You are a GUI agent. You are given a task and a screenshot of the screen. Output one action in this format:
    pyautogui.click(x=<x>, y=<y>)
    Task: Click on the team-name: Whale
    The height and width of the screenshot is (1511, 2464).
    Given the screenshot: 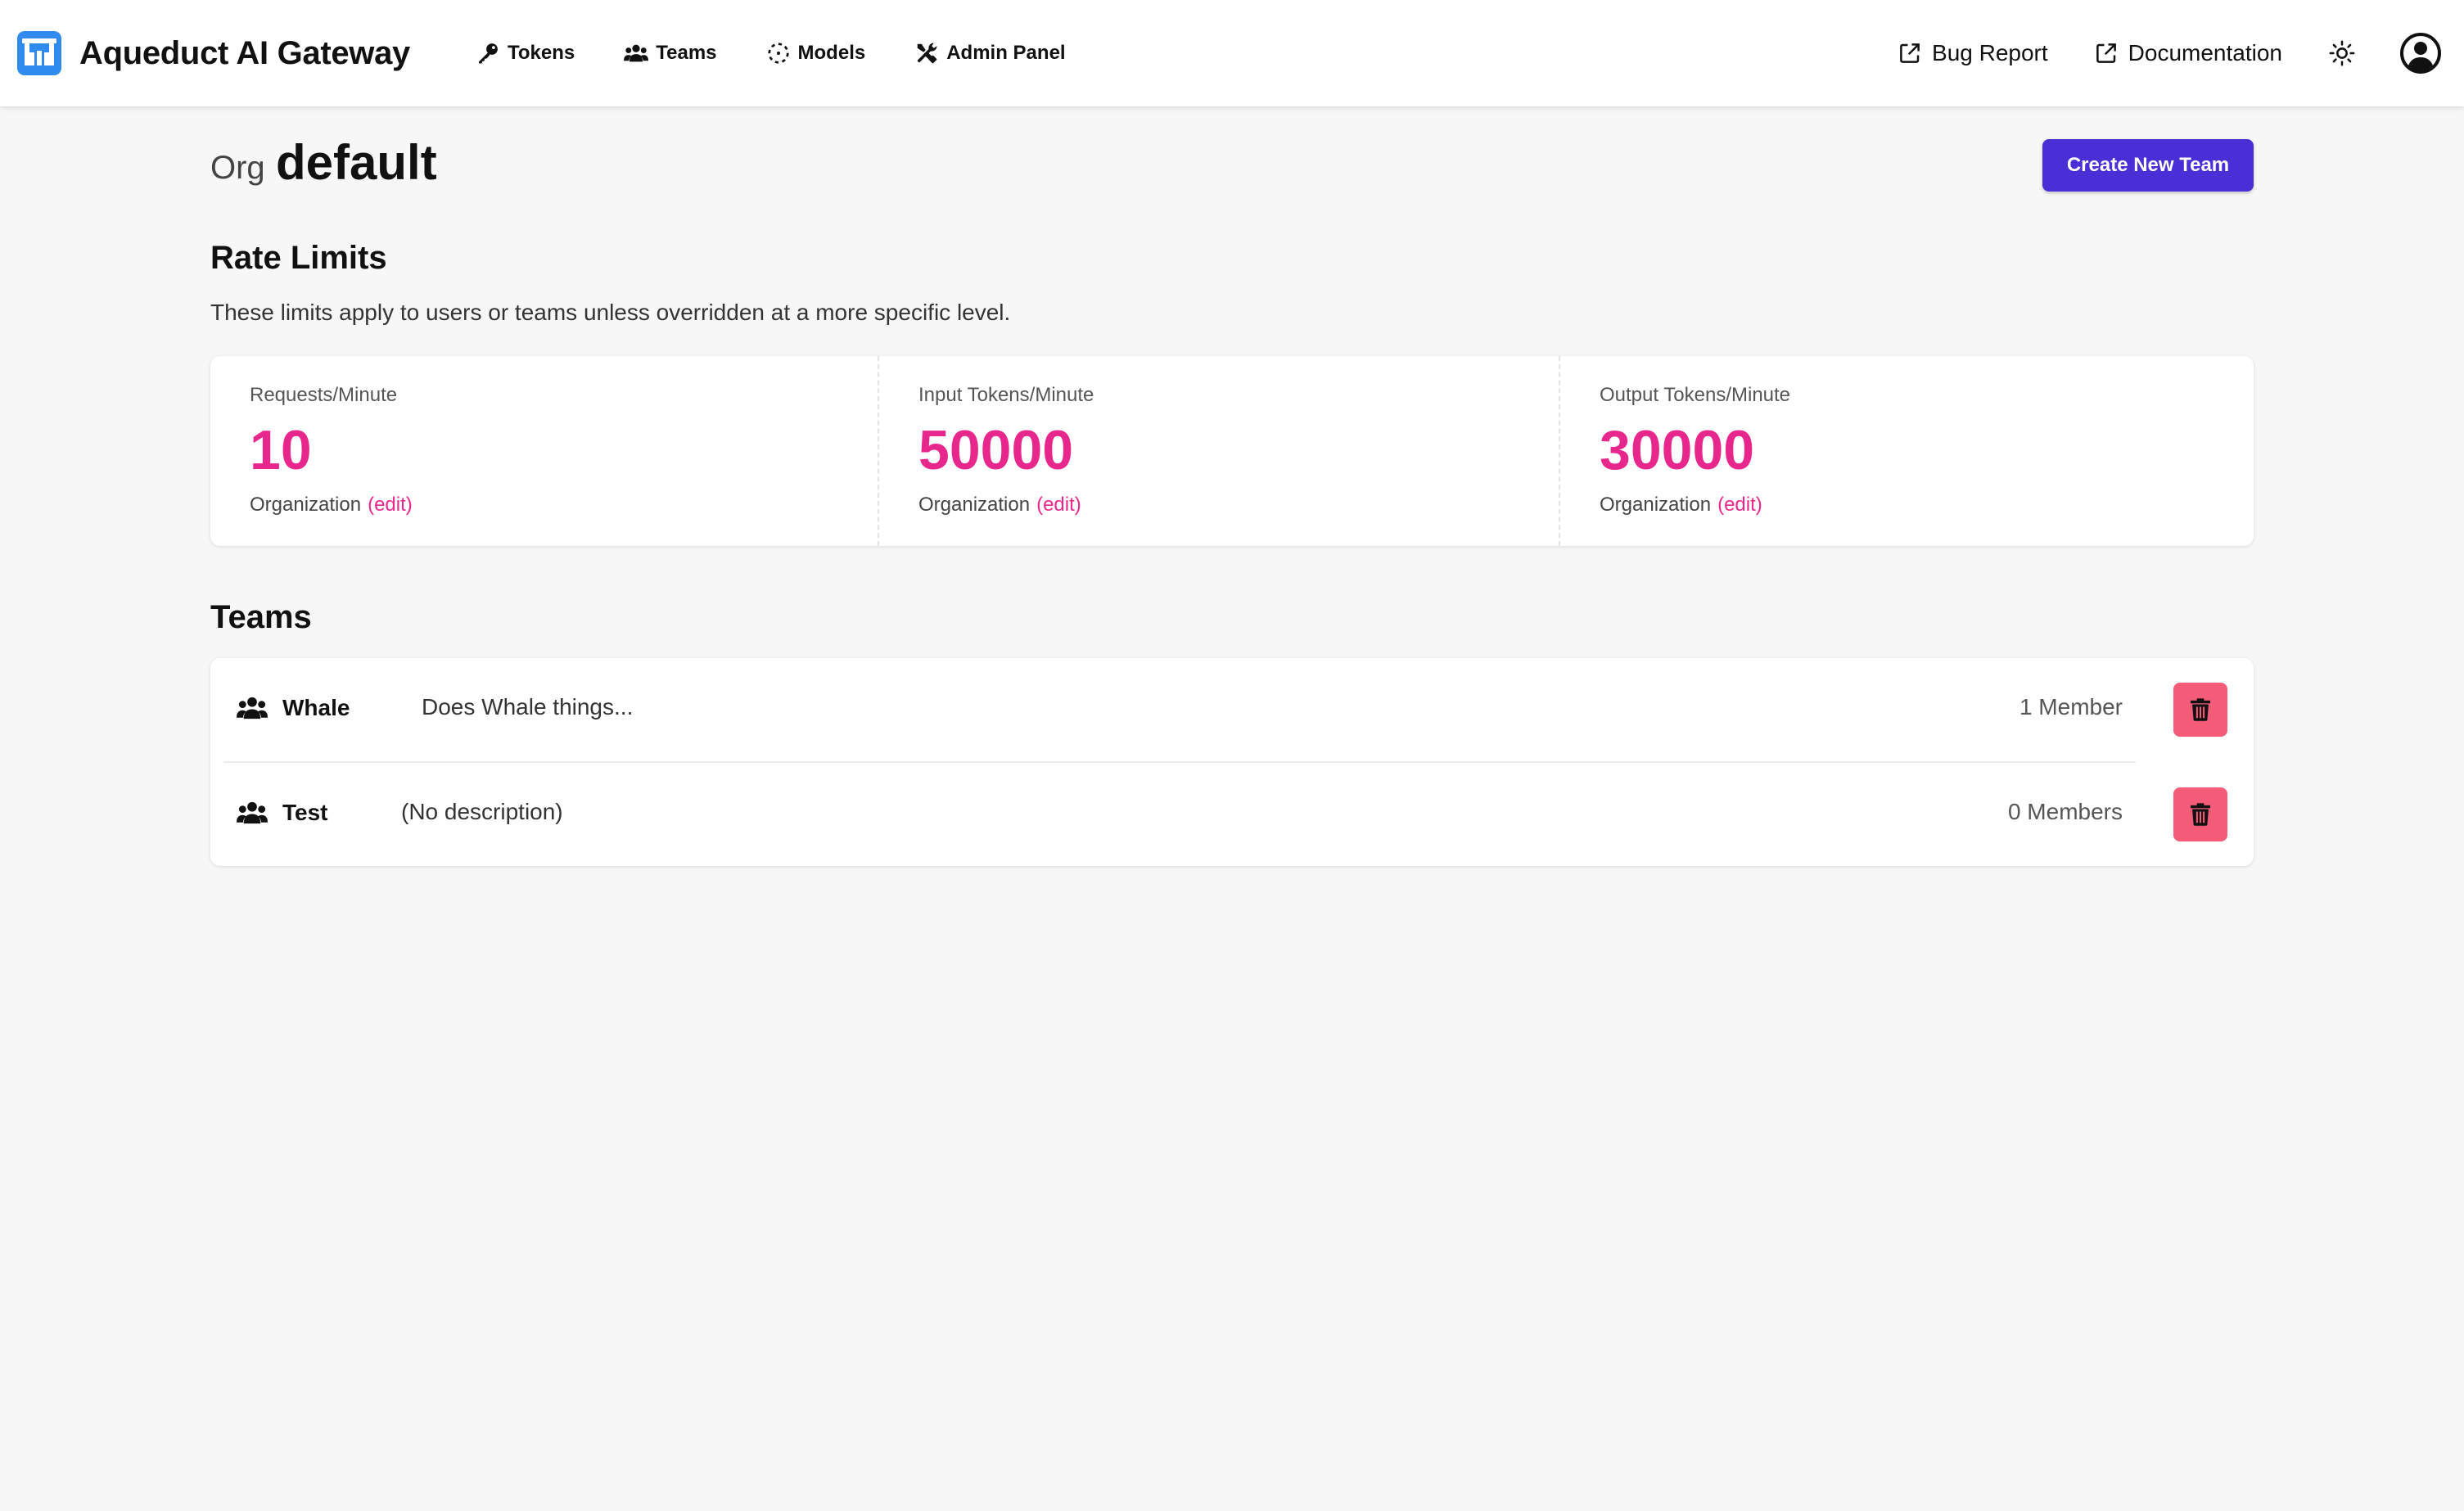 What is the action you would take?
    pyautogui.click(x=316, y=707)
    